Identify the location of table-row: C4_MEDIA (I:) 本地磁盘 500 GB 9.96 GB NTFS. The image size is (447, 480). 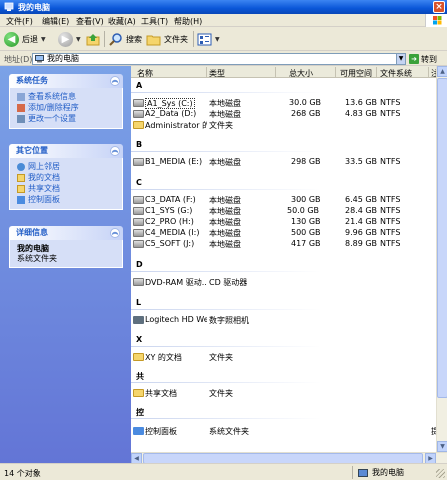
(289, 233).